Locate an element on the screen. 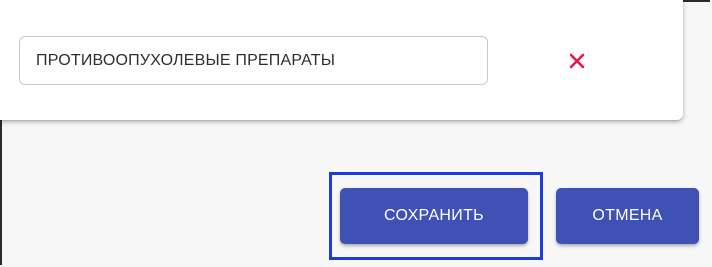 This screenshot has height=267, width=712. close-icon is located at coordinates (577, 61).